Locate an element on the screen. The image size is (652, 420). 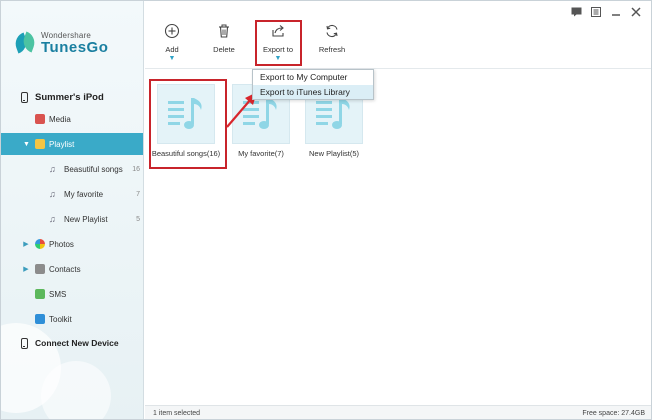
sidebar-item-contacts: ▶ Contacts is located at coordinates (72, 269).